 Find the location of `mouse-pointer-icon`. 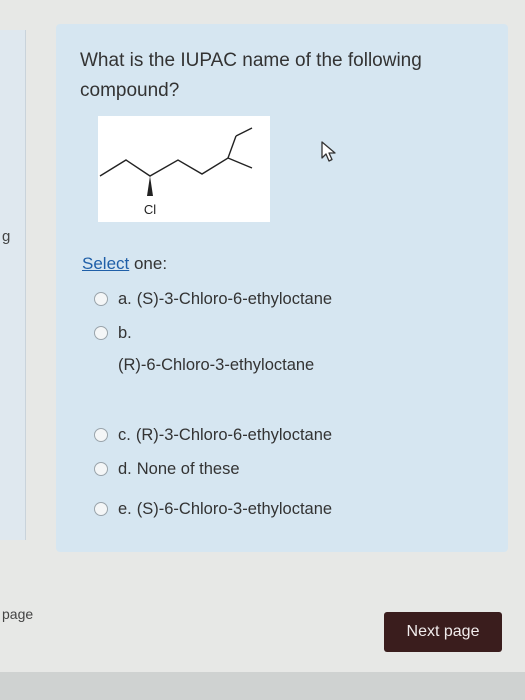

mouse-pointer-icon is located at coordinates (328, 151).